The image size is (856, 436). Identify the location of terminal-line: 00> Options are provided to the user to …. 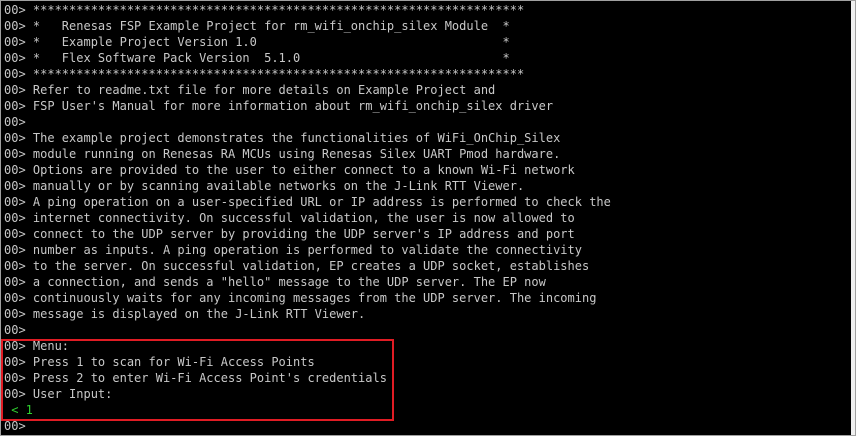
(307, 170).